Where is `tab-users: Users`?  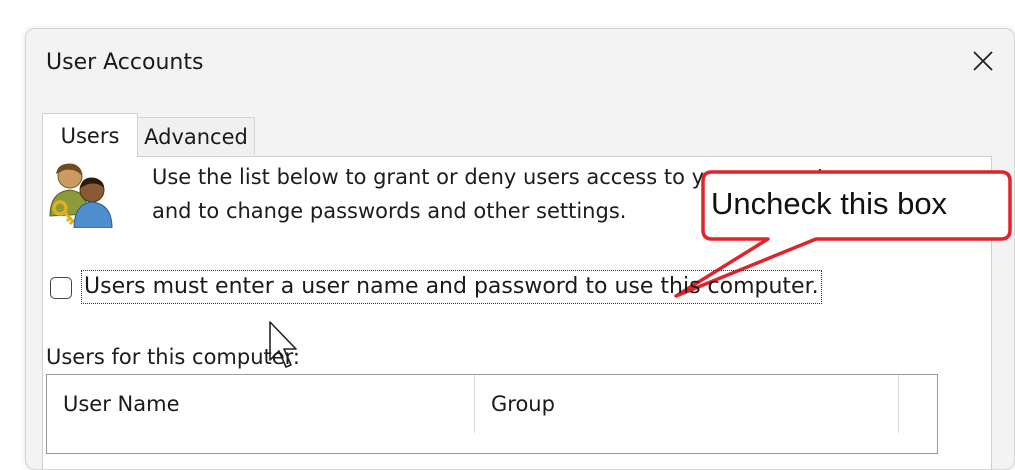
tab-users: Users is located at coordinates (90, 135).